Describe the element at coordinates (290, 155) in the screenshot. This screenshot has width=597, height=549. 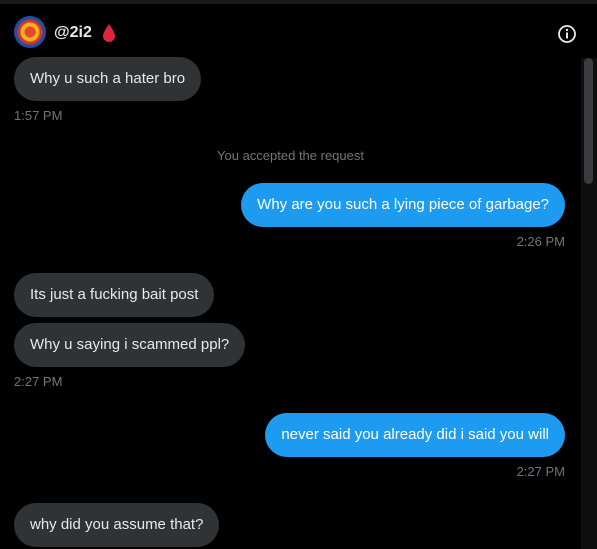
I see `system-notice: You accepted the request` at that location.